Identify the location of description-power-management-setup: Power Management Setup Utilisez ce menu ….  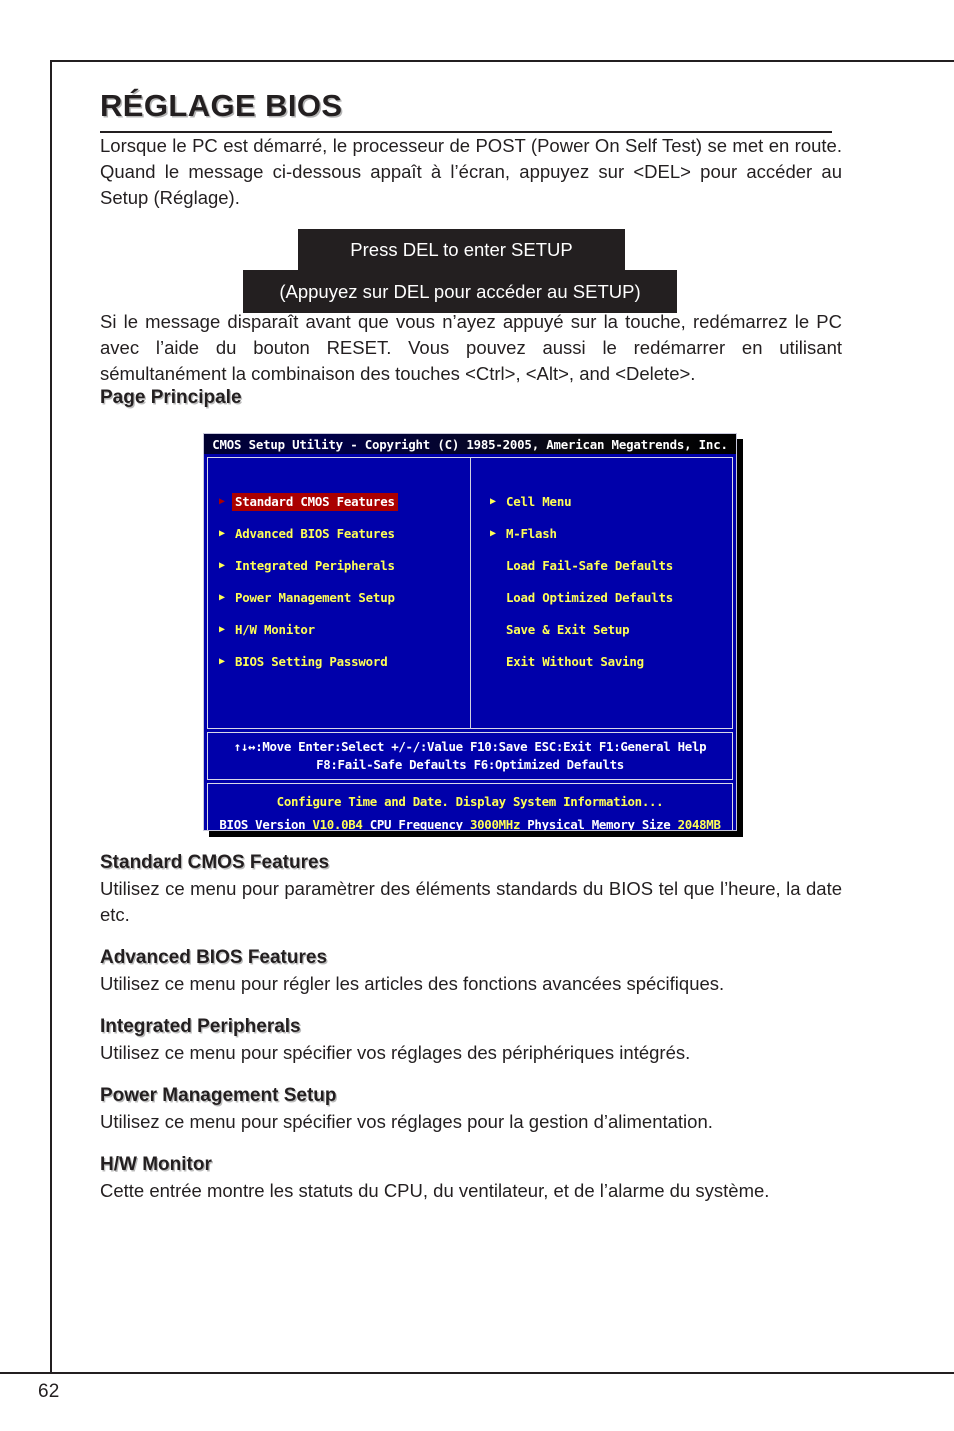
(471, 1110).